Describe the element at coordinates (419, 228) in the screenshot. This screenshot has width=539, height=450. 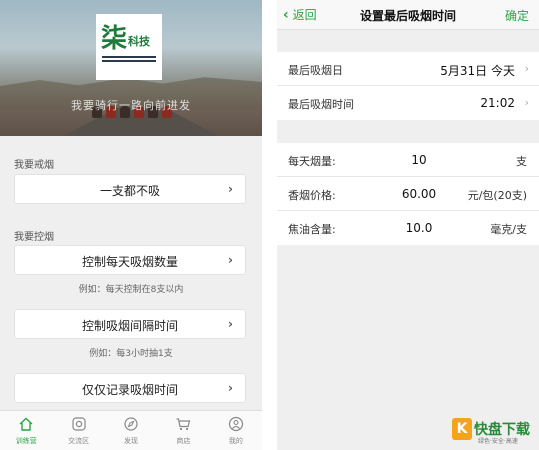
I see `tar-field: 10.0` at that location.